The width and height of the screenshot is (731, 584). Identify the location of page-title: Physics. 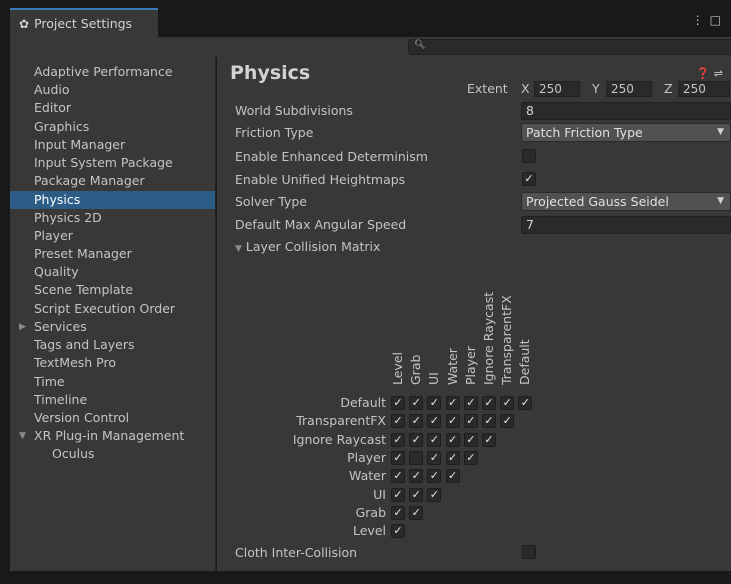
(270, 73).